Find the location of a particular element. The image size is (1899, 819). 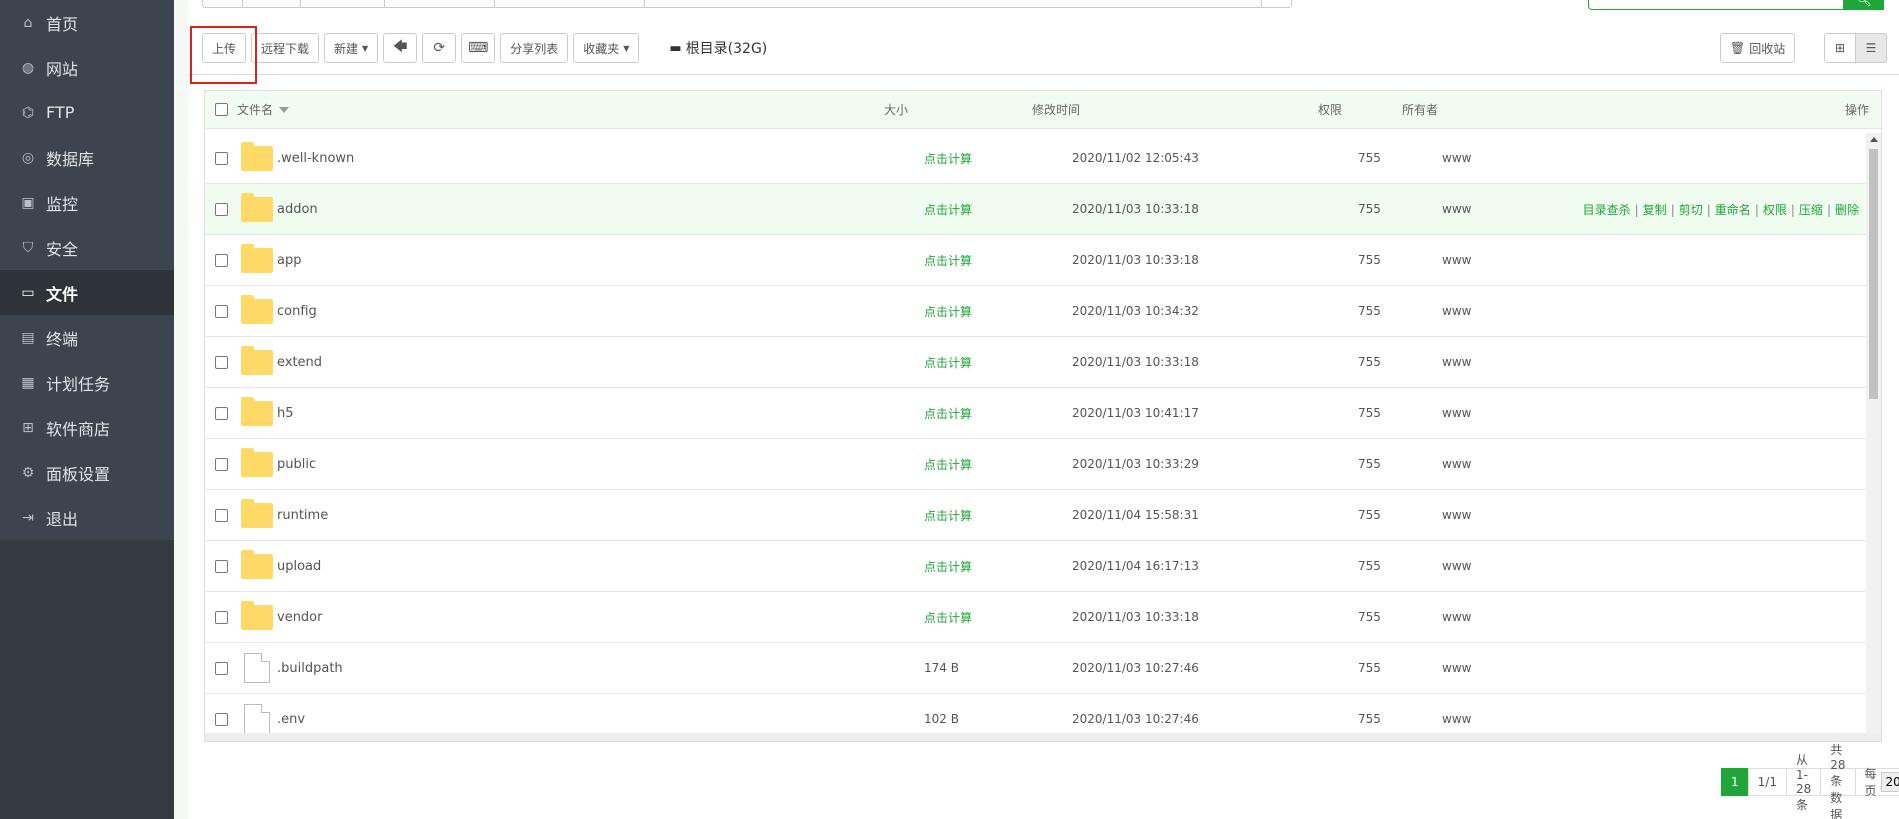

disk-root-link: ▬ 根目录(32G) is located at coordinates (718, 48).